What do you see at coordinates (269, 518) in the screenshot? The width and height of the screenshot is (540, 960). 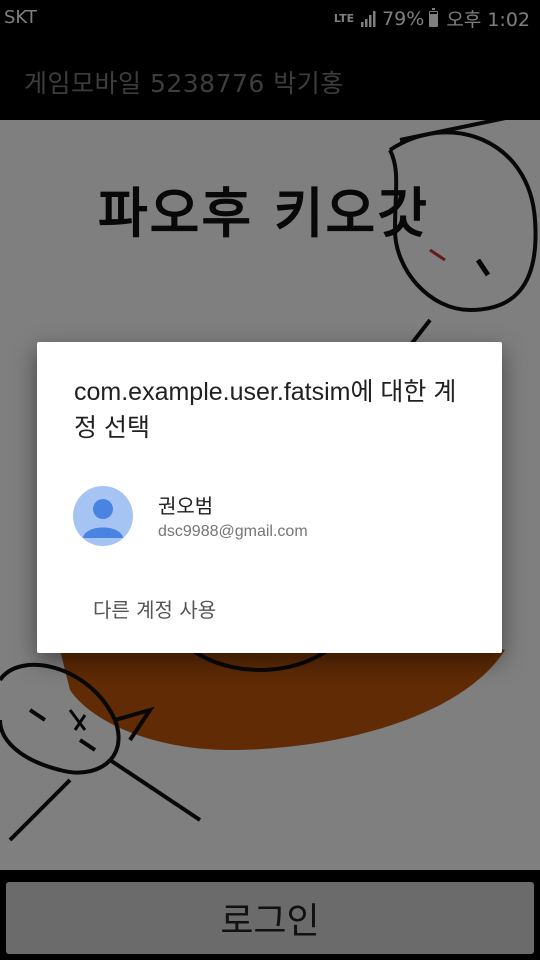 I see `account-item: 권오범 dsc9988@gmail.com` at bounding box center [269, 518].